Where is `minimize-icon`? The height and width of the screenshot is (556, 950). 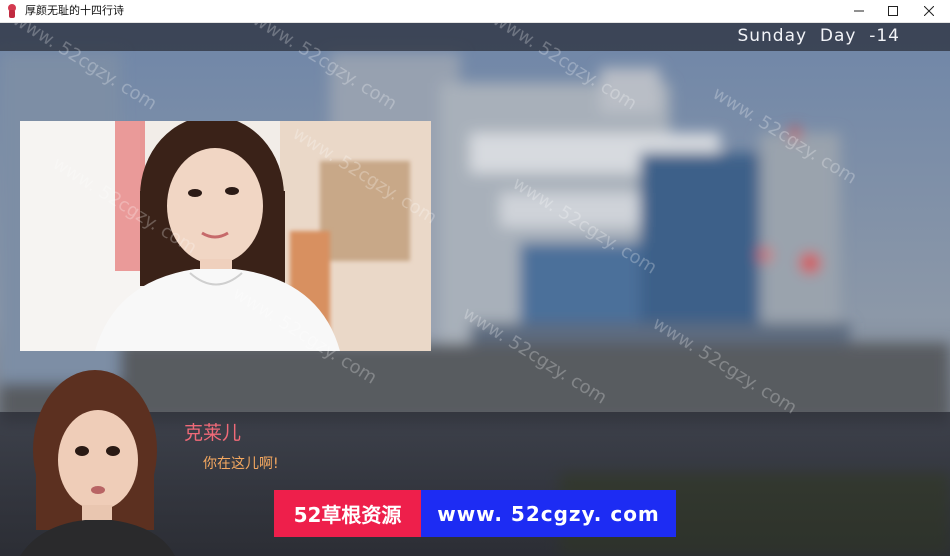
minimize-icon is located at coordinates (859, 11).